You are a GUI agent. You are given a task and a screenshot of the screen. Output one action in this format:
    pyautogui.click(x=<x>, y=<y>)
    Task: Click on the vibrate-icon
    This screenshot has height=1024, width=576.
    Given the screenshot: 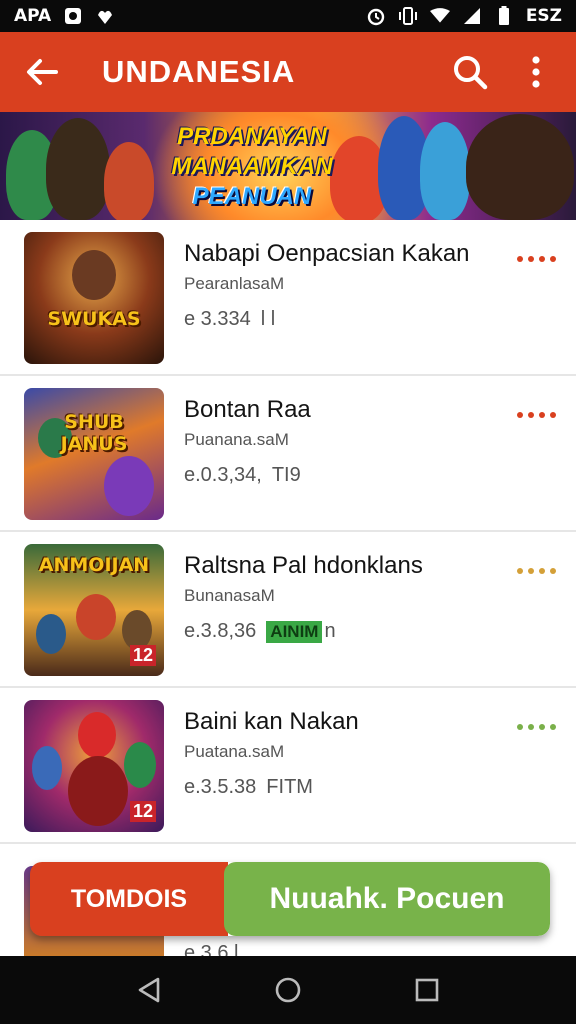 What is the action you would take?
    pyautogui.click(x=408, y=16)
    